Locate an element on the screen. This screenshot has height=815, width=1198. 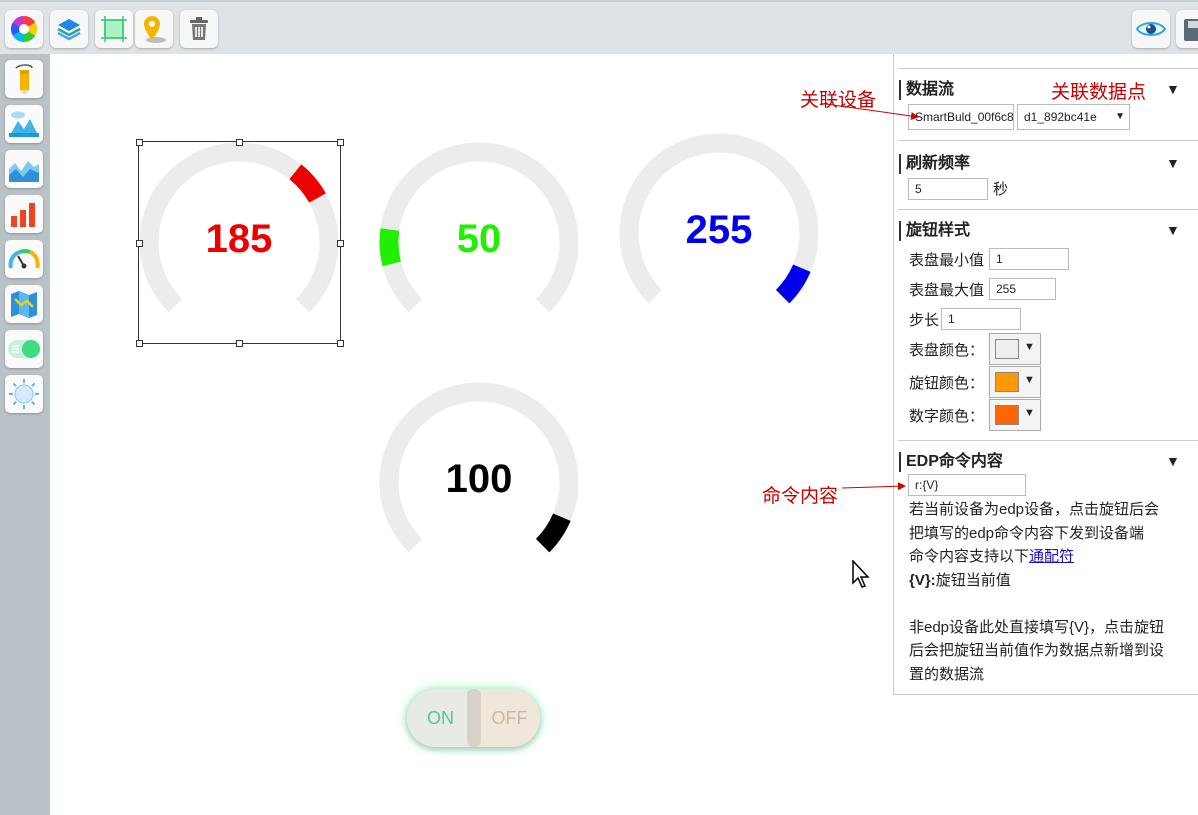
sidebar-item-light is located at coordinates (24, 394).